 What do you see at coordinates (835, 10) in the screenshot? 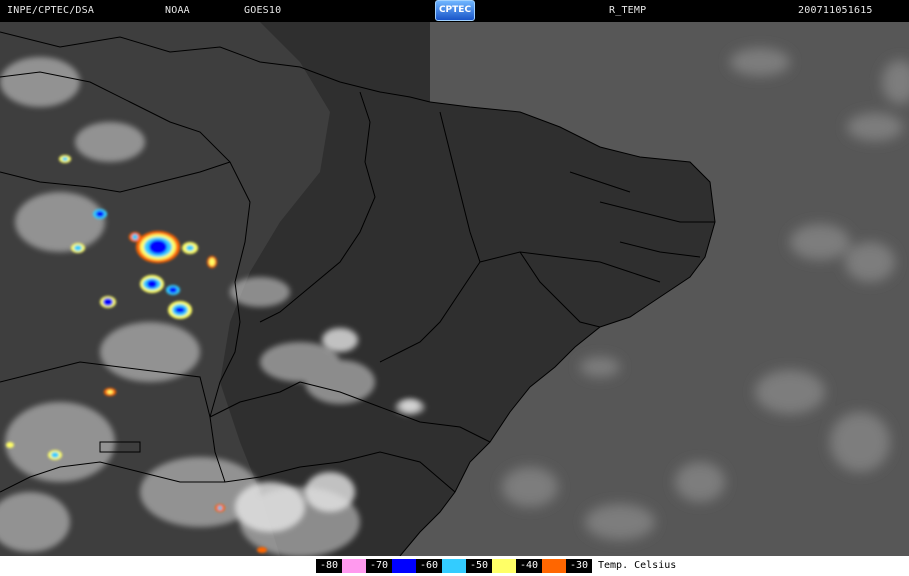
I see `timestamp-label: 200711051615` at bounding box center [835, 10].